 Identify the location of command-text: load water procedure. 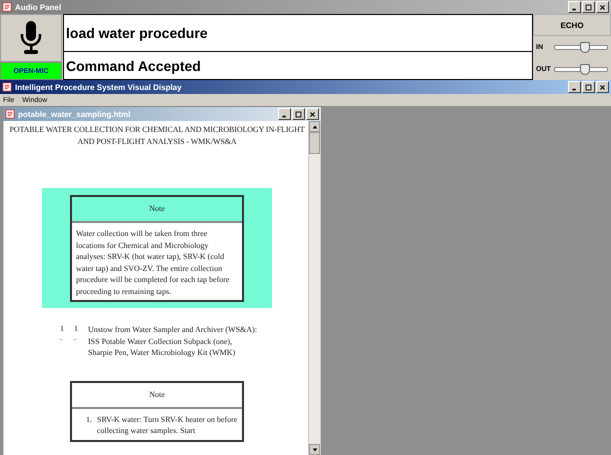
(298, 33).